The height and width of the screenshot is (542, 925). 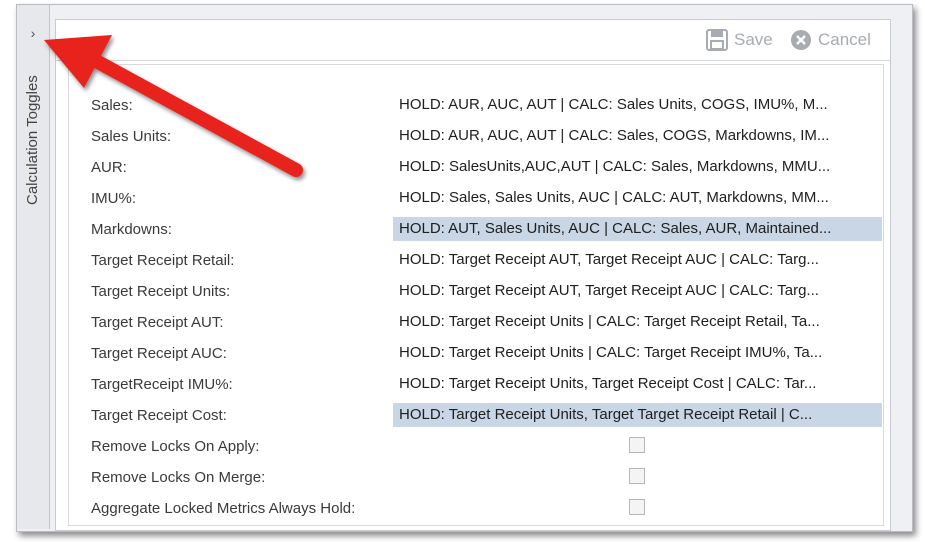 I want to click on row-label: Sales:, so click(x=112, y=105).